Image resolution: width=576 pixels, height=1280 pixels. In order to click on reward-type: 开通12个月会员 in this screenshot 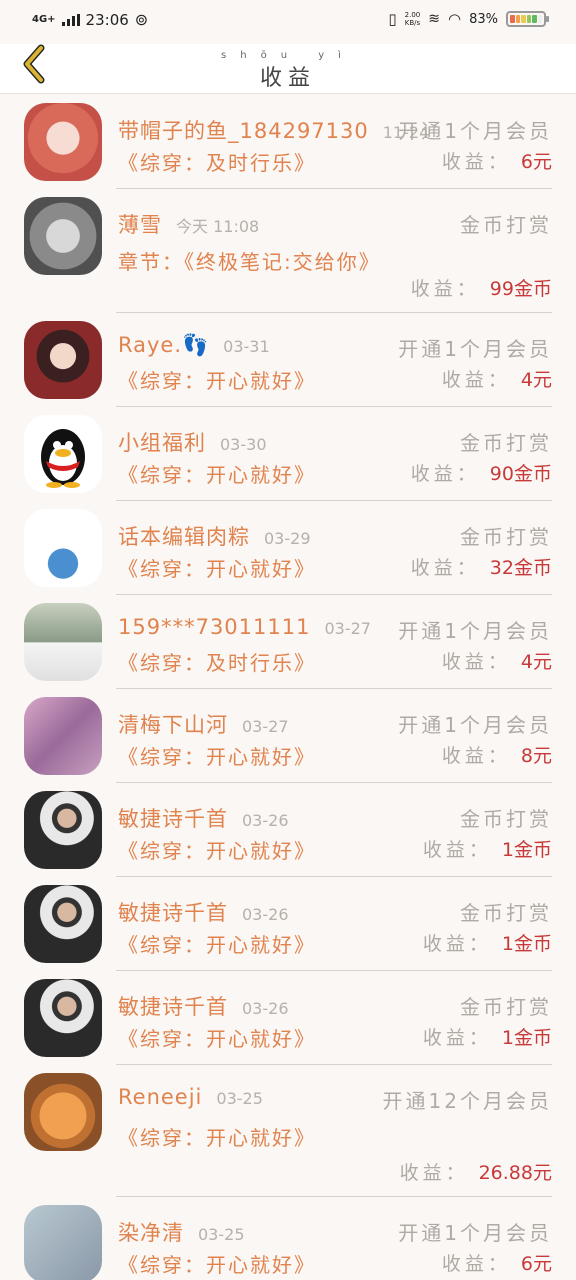, I will do `click(467, 1101)`.